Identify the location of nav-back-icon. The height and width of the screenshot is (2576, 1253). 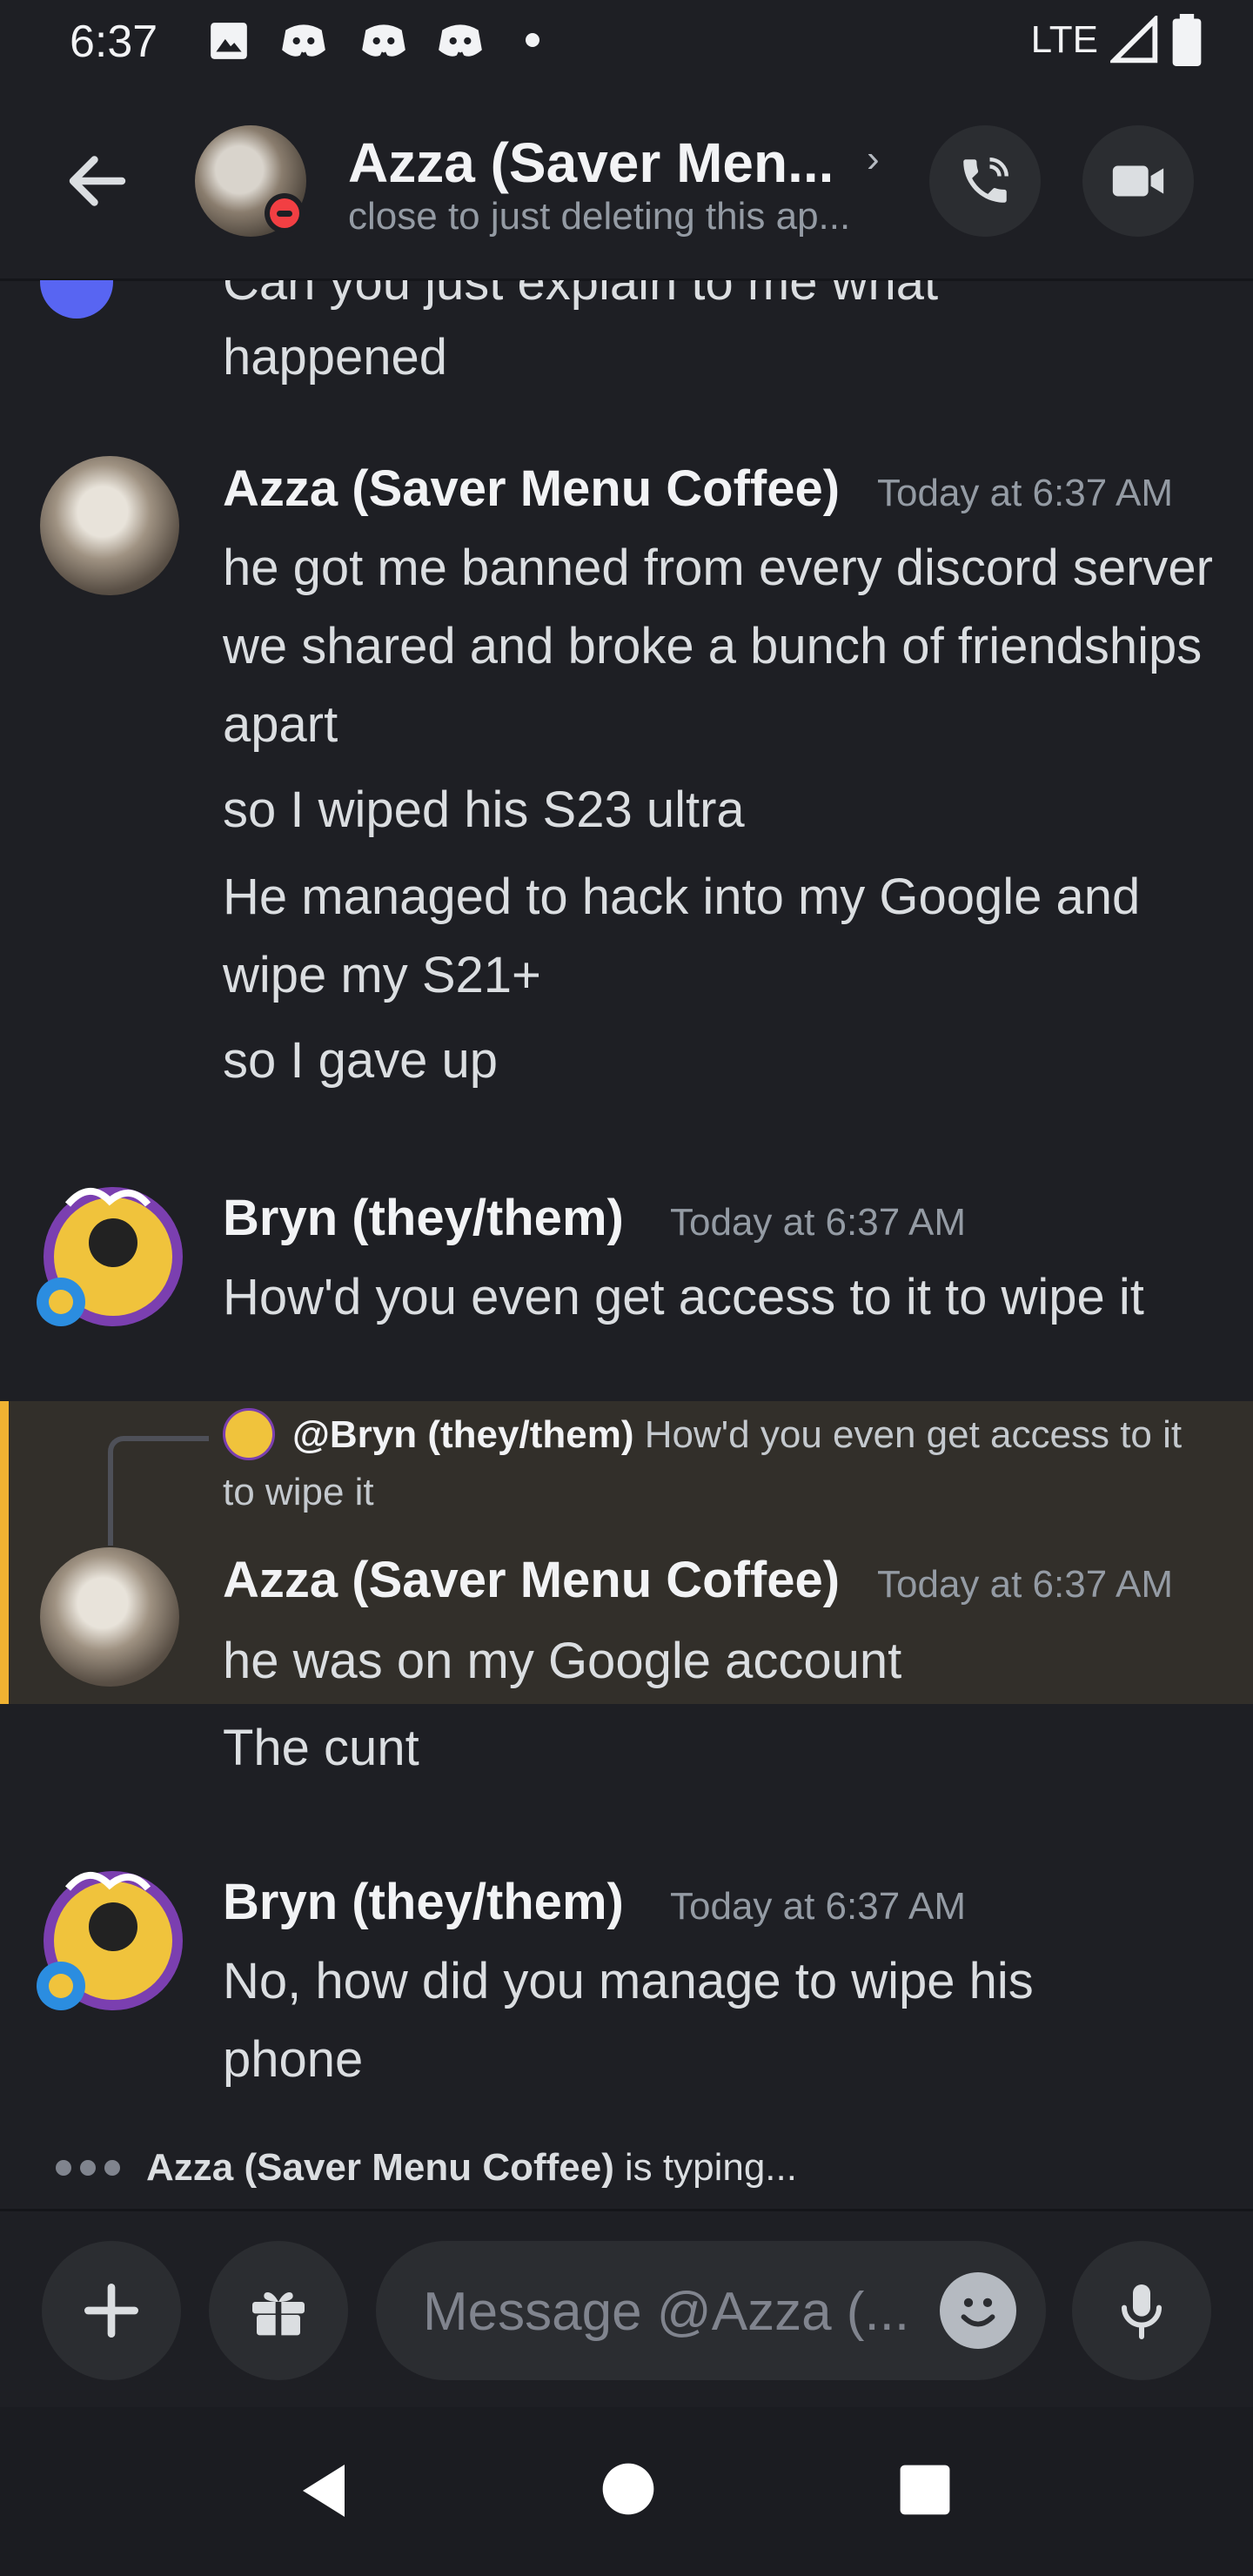
(323, 2491).